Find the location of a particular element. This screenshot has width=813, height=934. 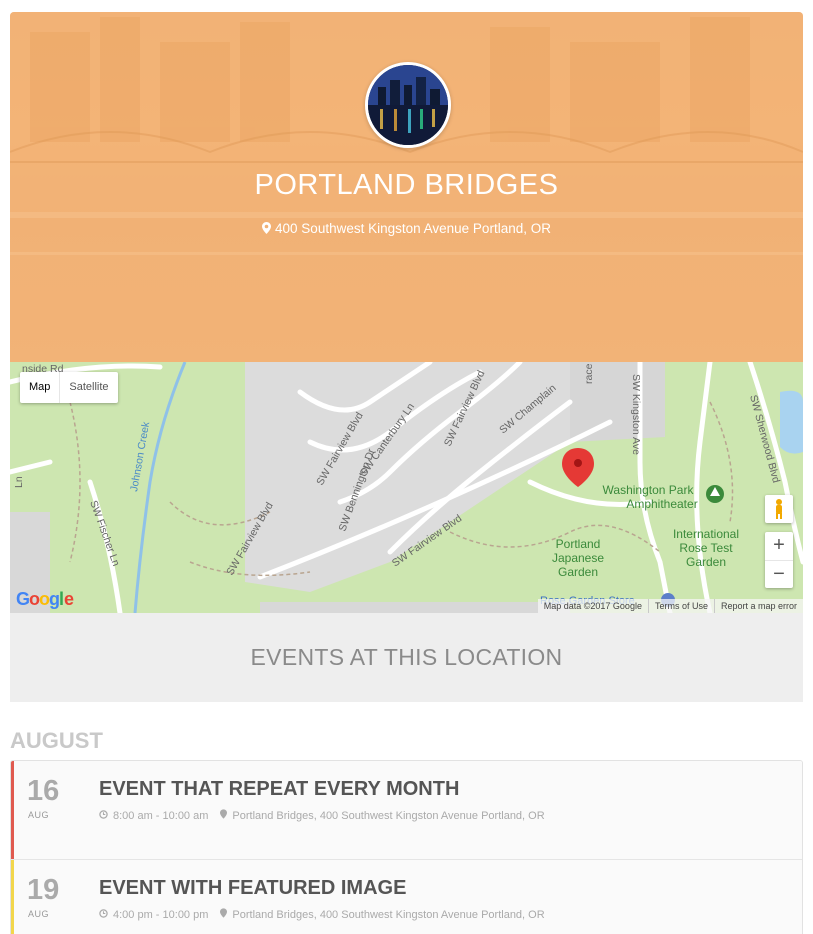

map-type-control: Map Satellite is located at coordinates (69, 387).